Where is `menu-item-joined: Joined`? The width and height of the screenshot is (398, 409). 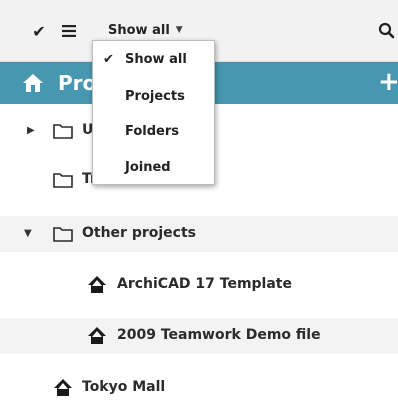
menu-item-joined: Joined is located at coordinates (153, 168).